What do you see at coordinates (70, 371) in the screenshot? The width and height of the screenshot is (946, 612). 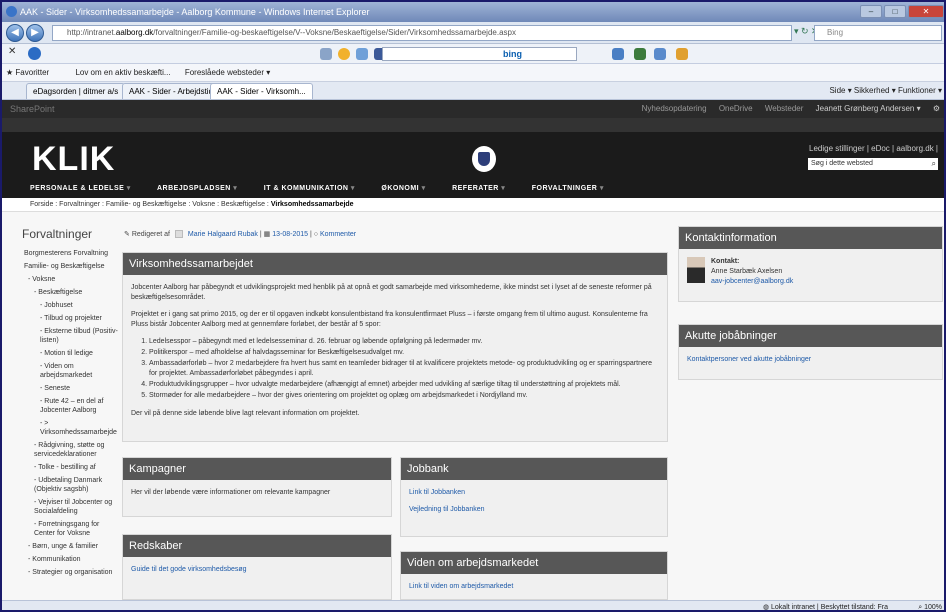 I see `leftnav-item: - Viden om arbejdsmarkedet` at bounding box center [70, 371].